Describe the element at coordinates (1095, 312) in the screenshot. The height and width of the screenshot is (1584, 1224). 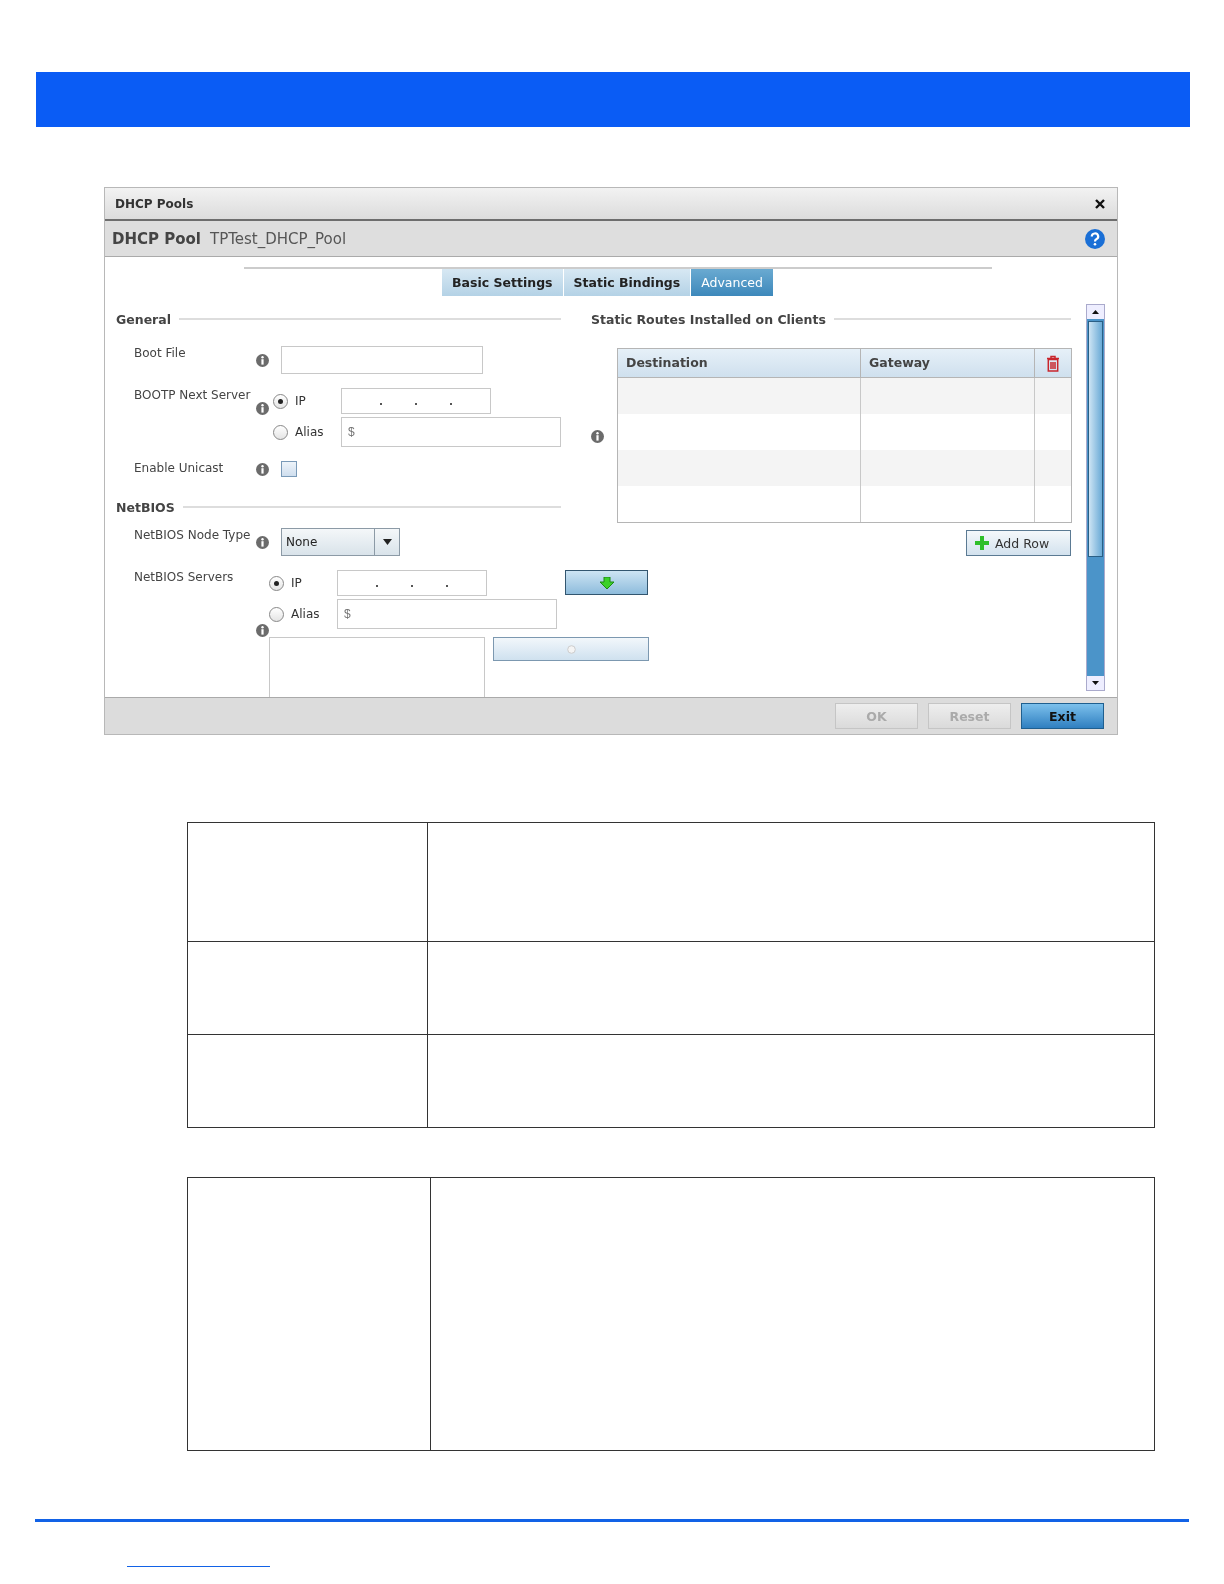
I see `scroll-up-icon` at that location.